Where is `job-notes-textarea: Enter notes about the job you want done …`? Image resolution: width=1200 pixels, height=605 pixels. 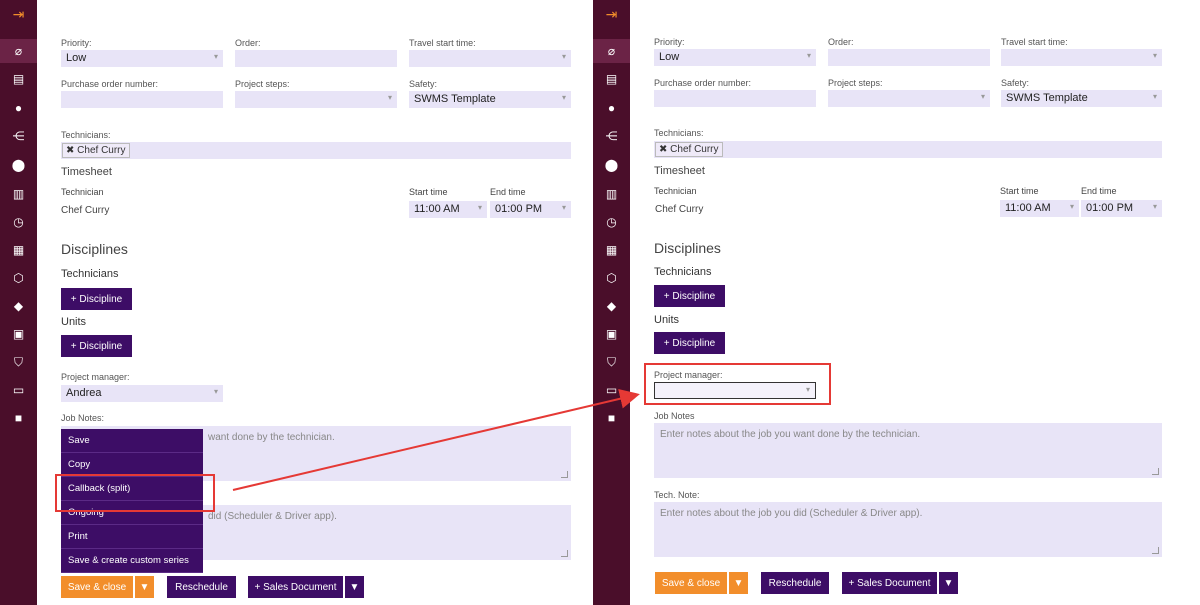
job-notes-textarea: Enter notes about the job you want done … is located at coordinates (908, 450).